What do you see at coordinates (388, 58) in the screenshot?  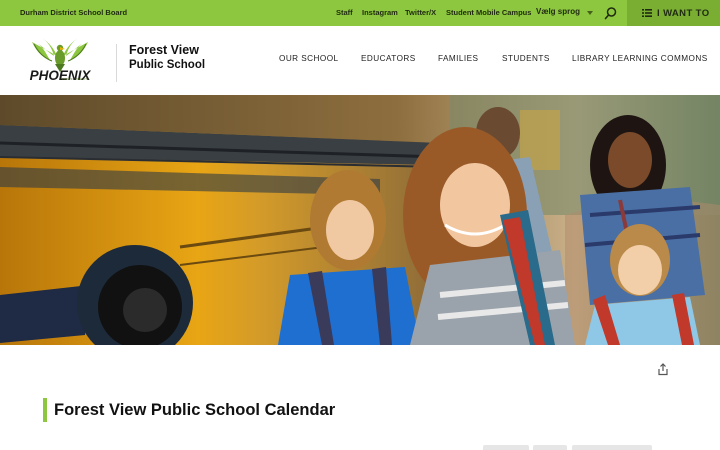 I see `nav-educators: EDUCATORS` at bounding box center [388, 58].